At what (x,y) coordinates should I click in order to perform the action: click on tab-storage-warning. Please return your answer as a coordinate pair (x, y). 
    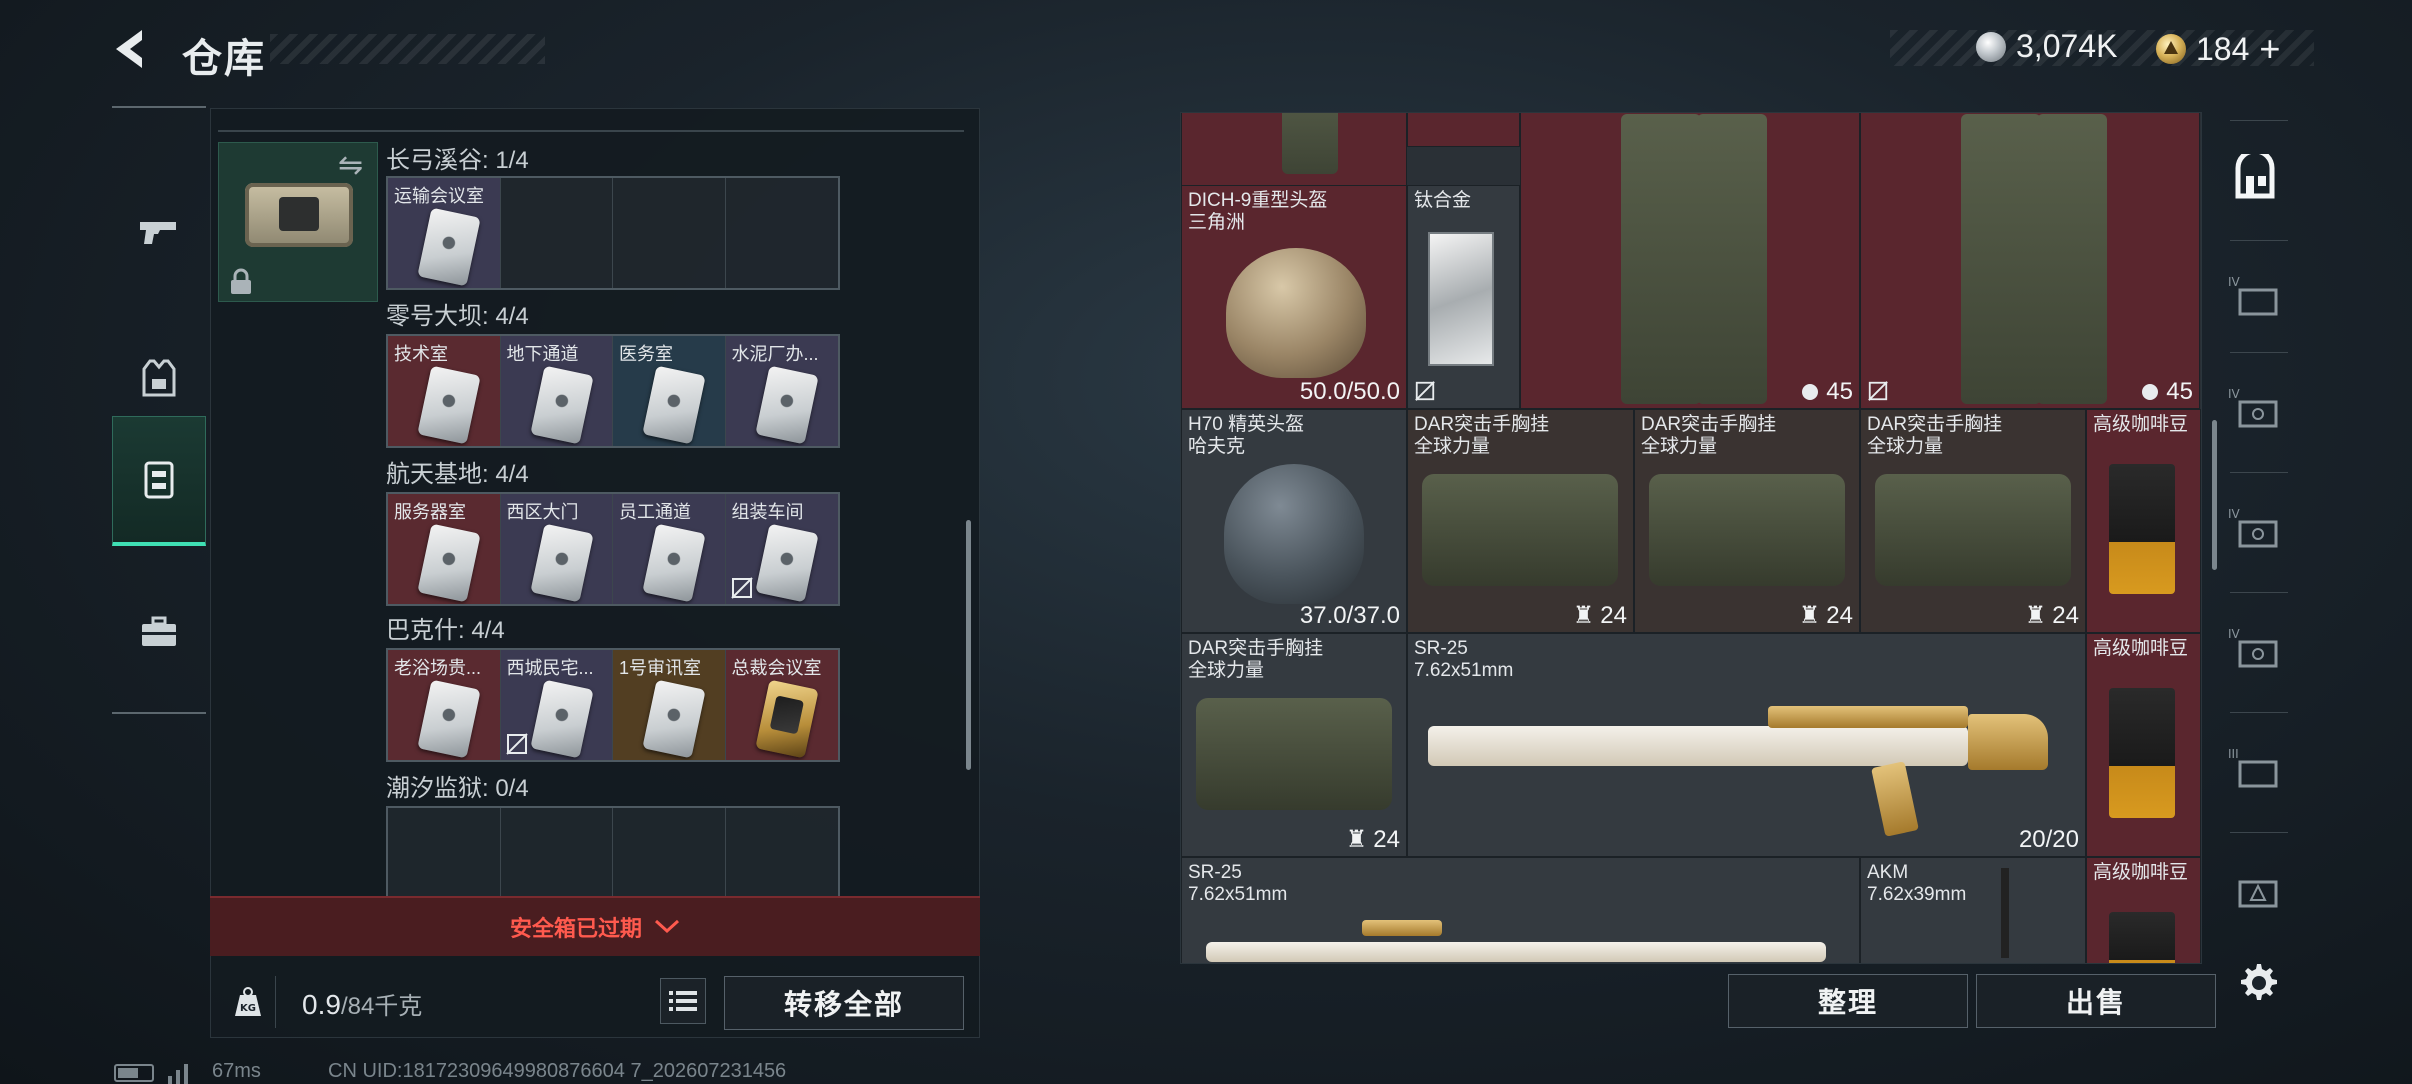
    Looking at the image, I should click on (2255, 889).